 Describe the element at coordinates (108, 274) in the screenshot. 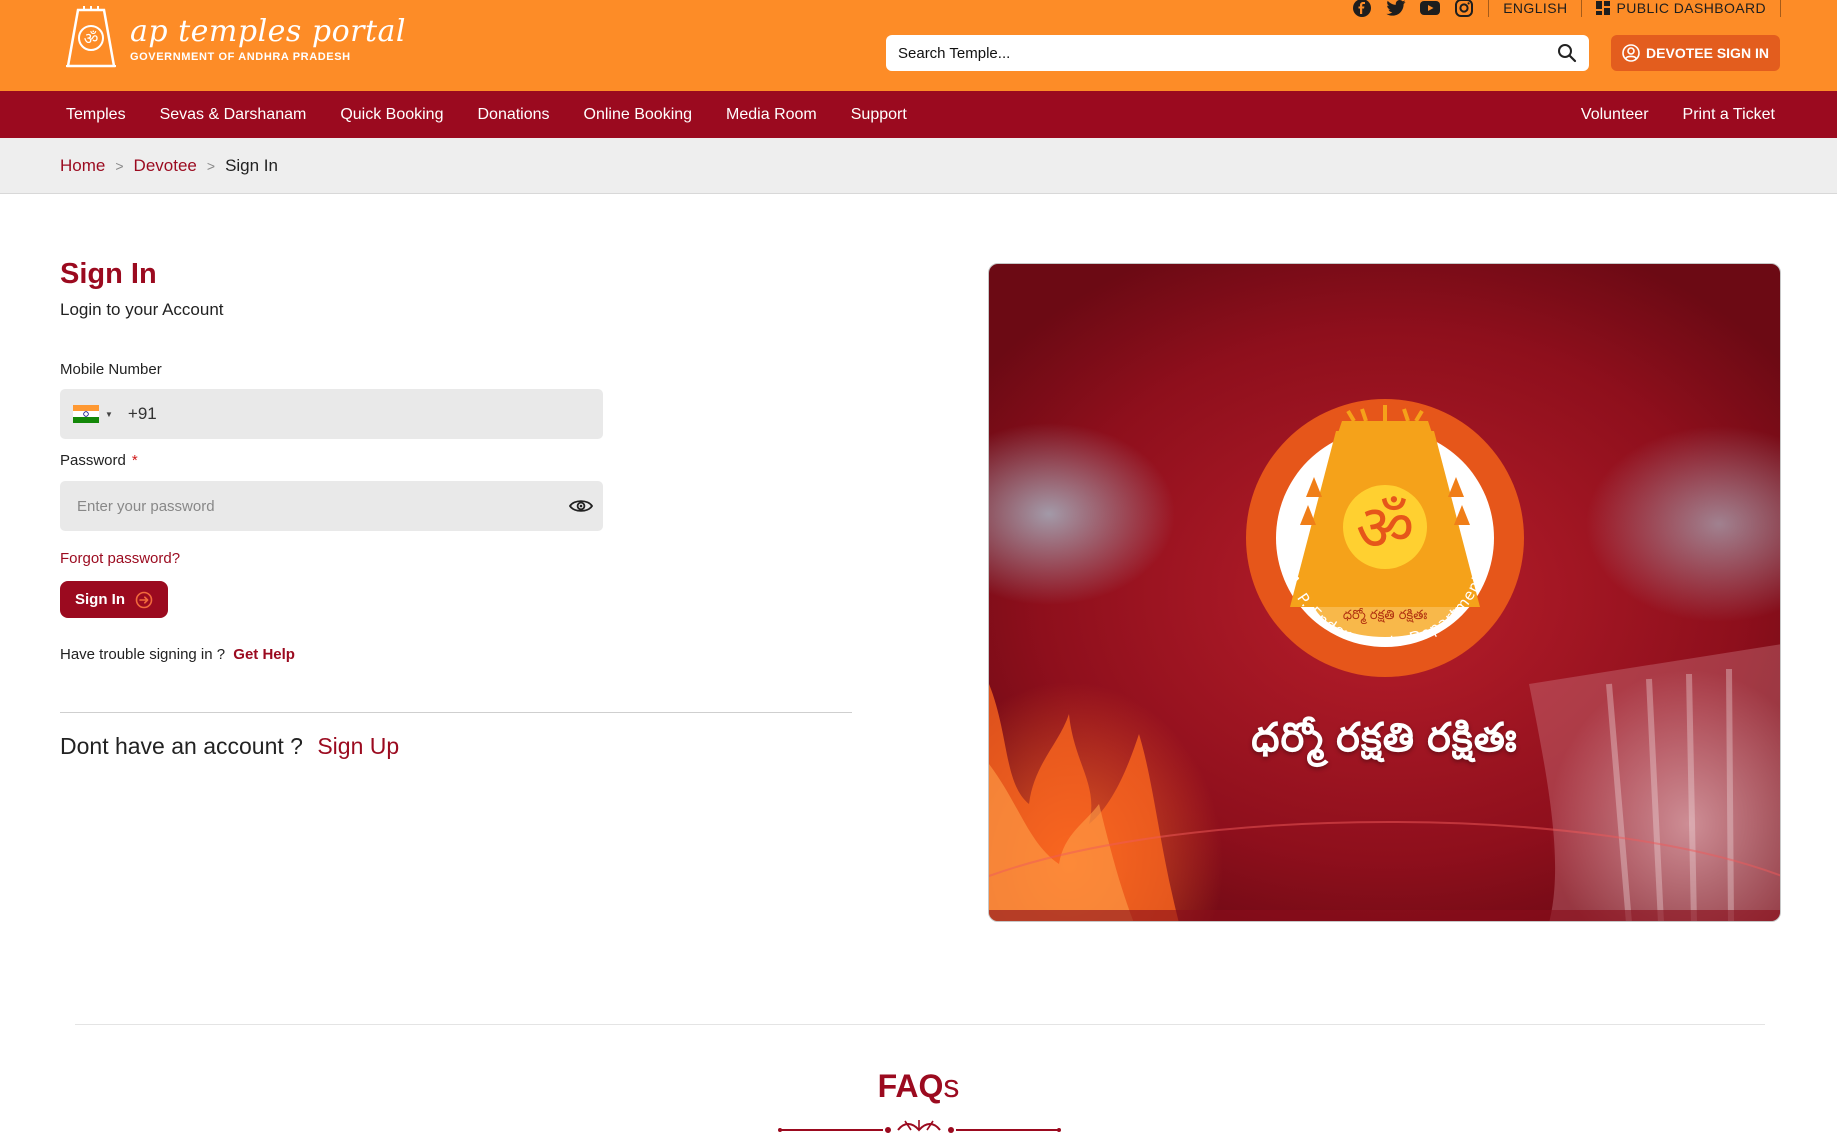

I see `page-title: Sign In` at that location.